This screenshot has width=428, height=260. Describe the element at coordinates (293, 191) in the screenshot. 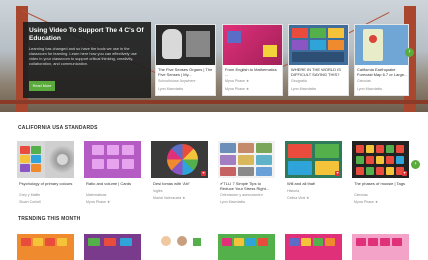

I see `card-author: Historia` at that location.